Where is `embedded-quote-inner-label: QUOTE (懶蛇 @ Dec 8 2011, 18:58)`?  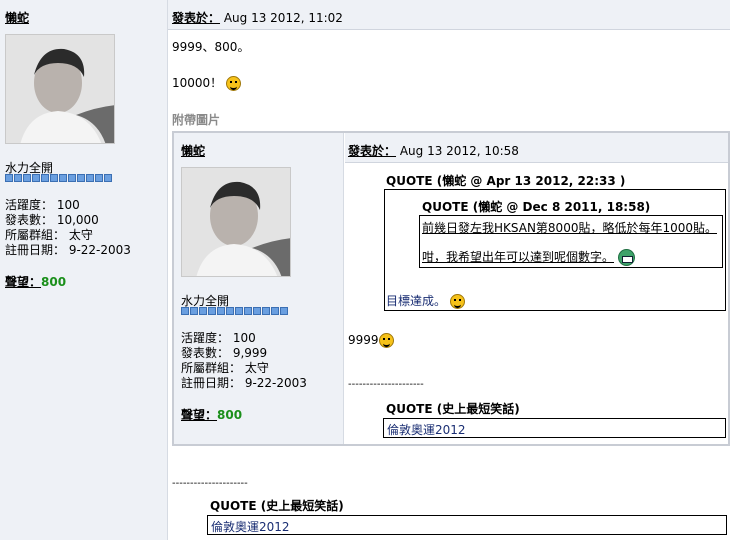 embedded-quote-inner-label: QUOTE (懶蛇 @ Dec 8 2011, 18:58) is located at coordinates (536, 207).